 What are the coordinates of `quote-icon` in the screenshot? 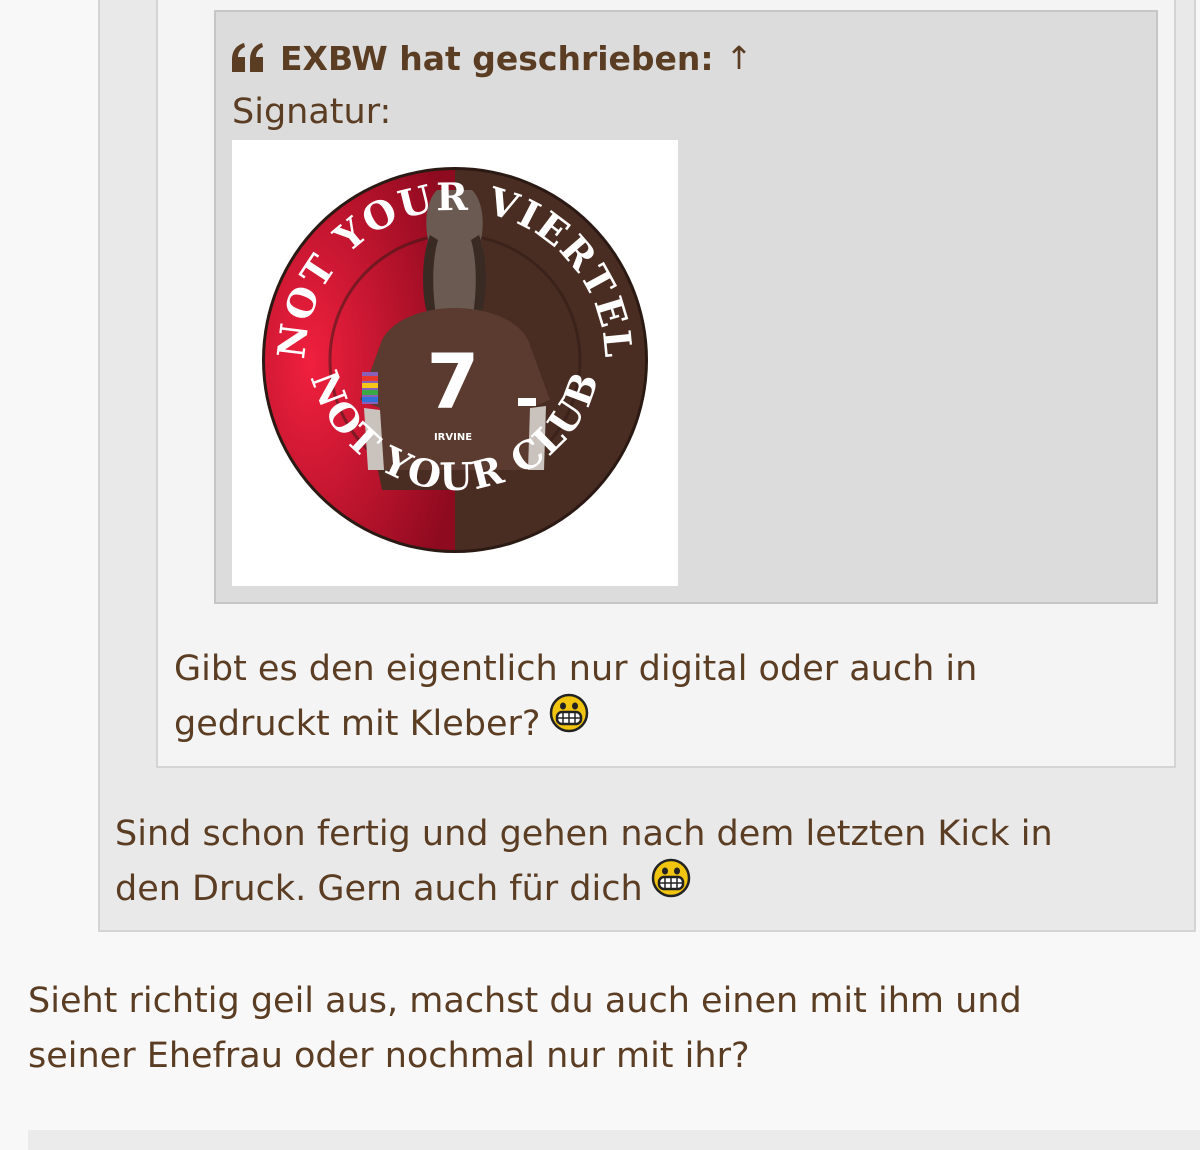 It's located at (248, 58).